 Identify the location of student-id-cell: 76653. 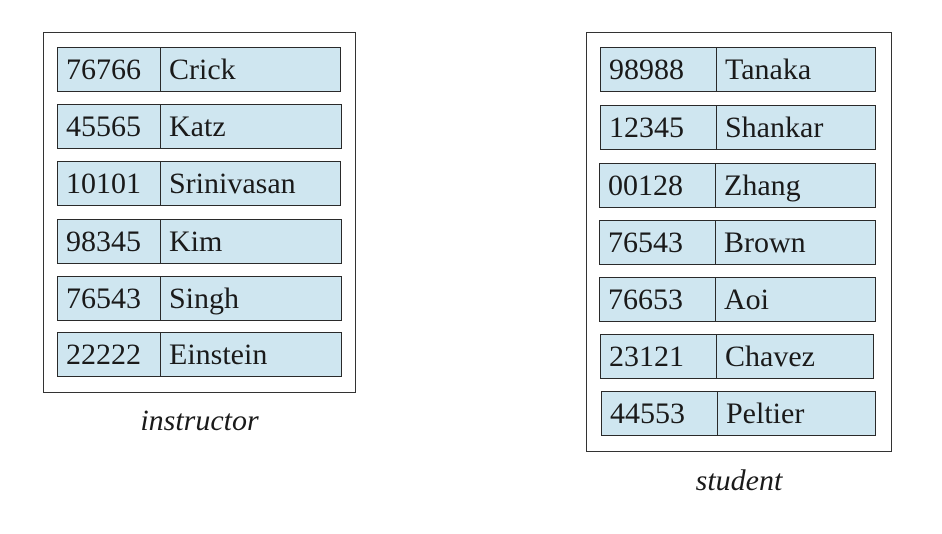
(658, 299).